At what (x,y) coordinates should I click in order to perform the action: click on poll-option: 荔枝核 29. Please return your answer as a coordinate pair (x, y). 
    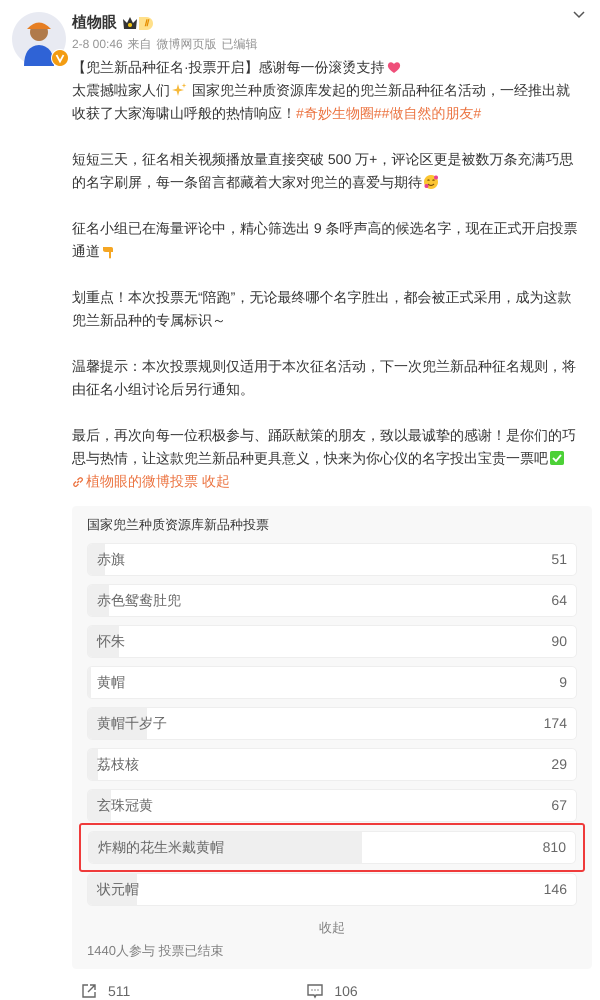
    Looking at the image, I should click on (332, 764).